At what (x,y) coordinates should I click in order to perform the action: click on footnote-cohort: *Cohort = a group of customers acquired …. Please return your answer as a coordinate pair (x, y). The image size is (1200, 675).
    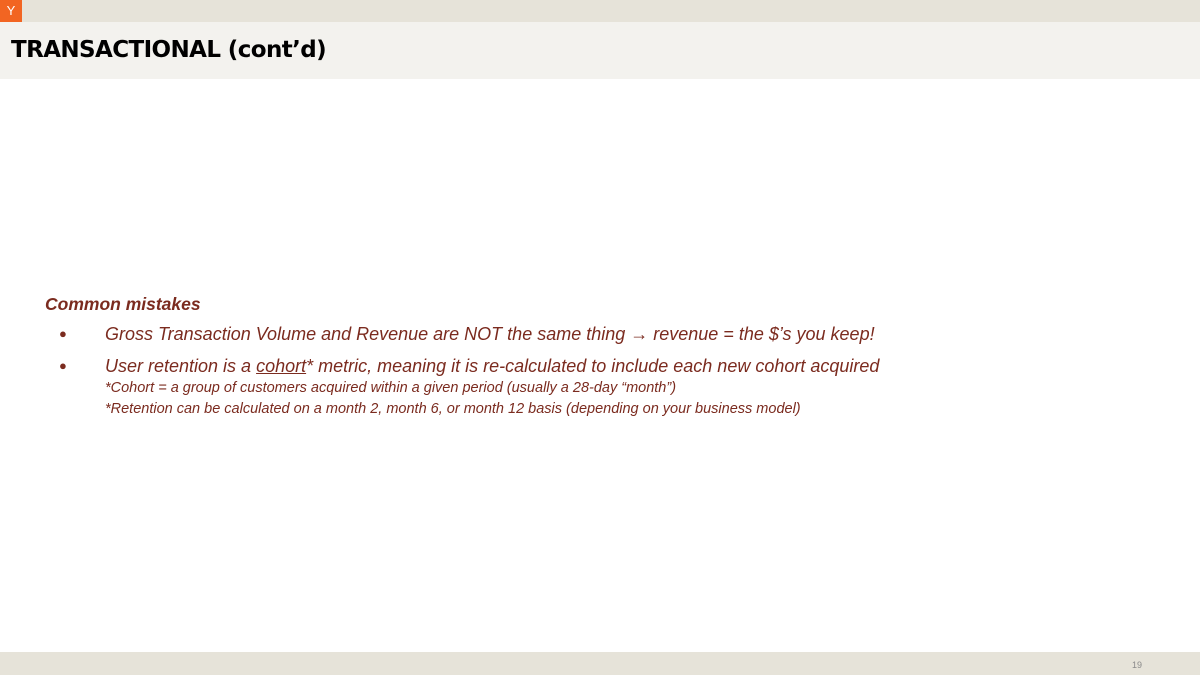
    Looking at the image, I should click on (391, 388).